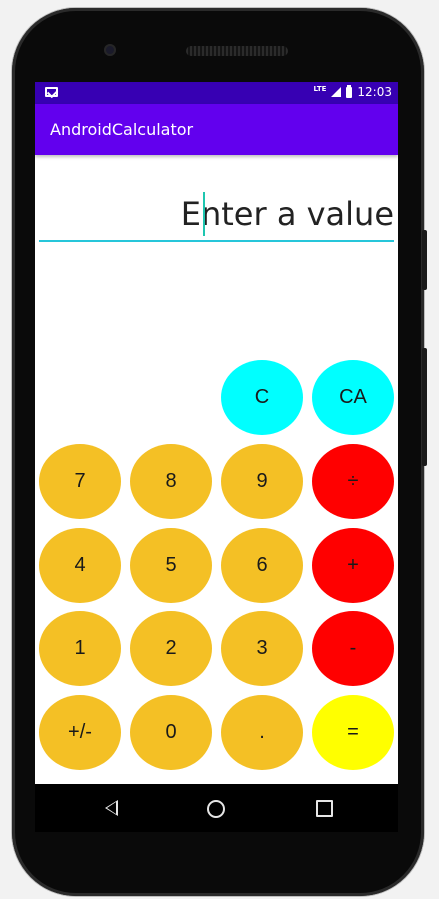 The height and width of the screenshot is (899, 439). What do you see at coordinates (353, 565) in the screenshot?
I see `plus-button: +` at bounding box center [353, 565].